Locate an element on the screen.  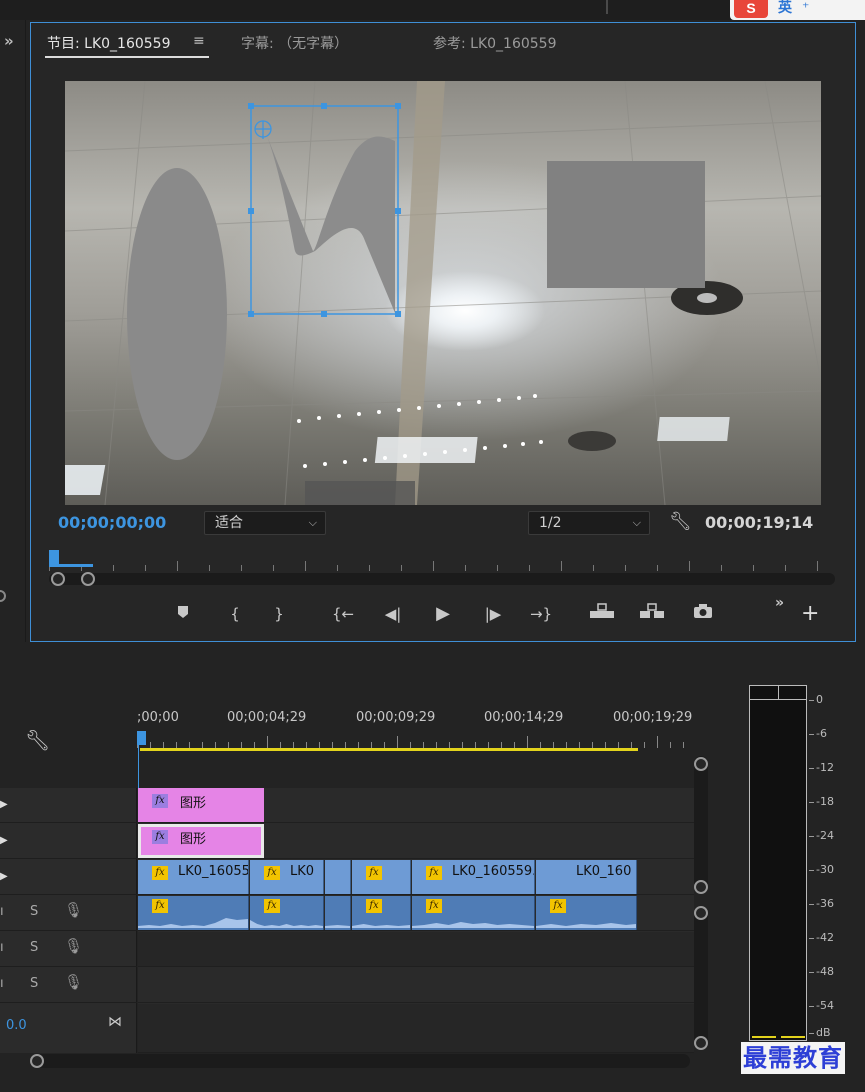
track-lane-master is located at coordinates (416, 1028).